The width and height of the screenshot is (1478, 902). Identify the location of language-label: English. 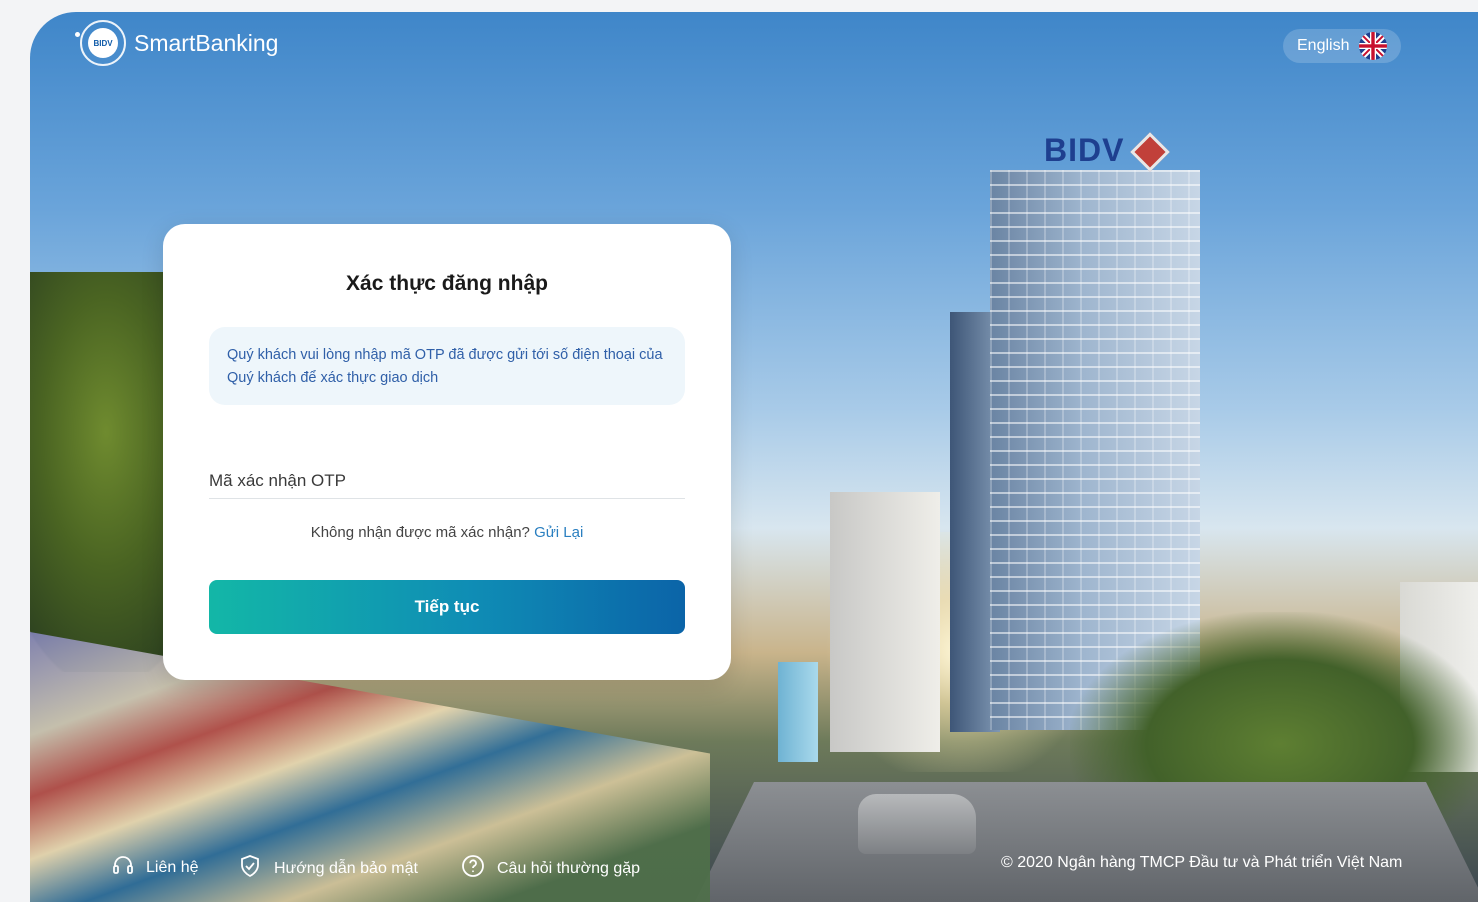
(1323, 45).